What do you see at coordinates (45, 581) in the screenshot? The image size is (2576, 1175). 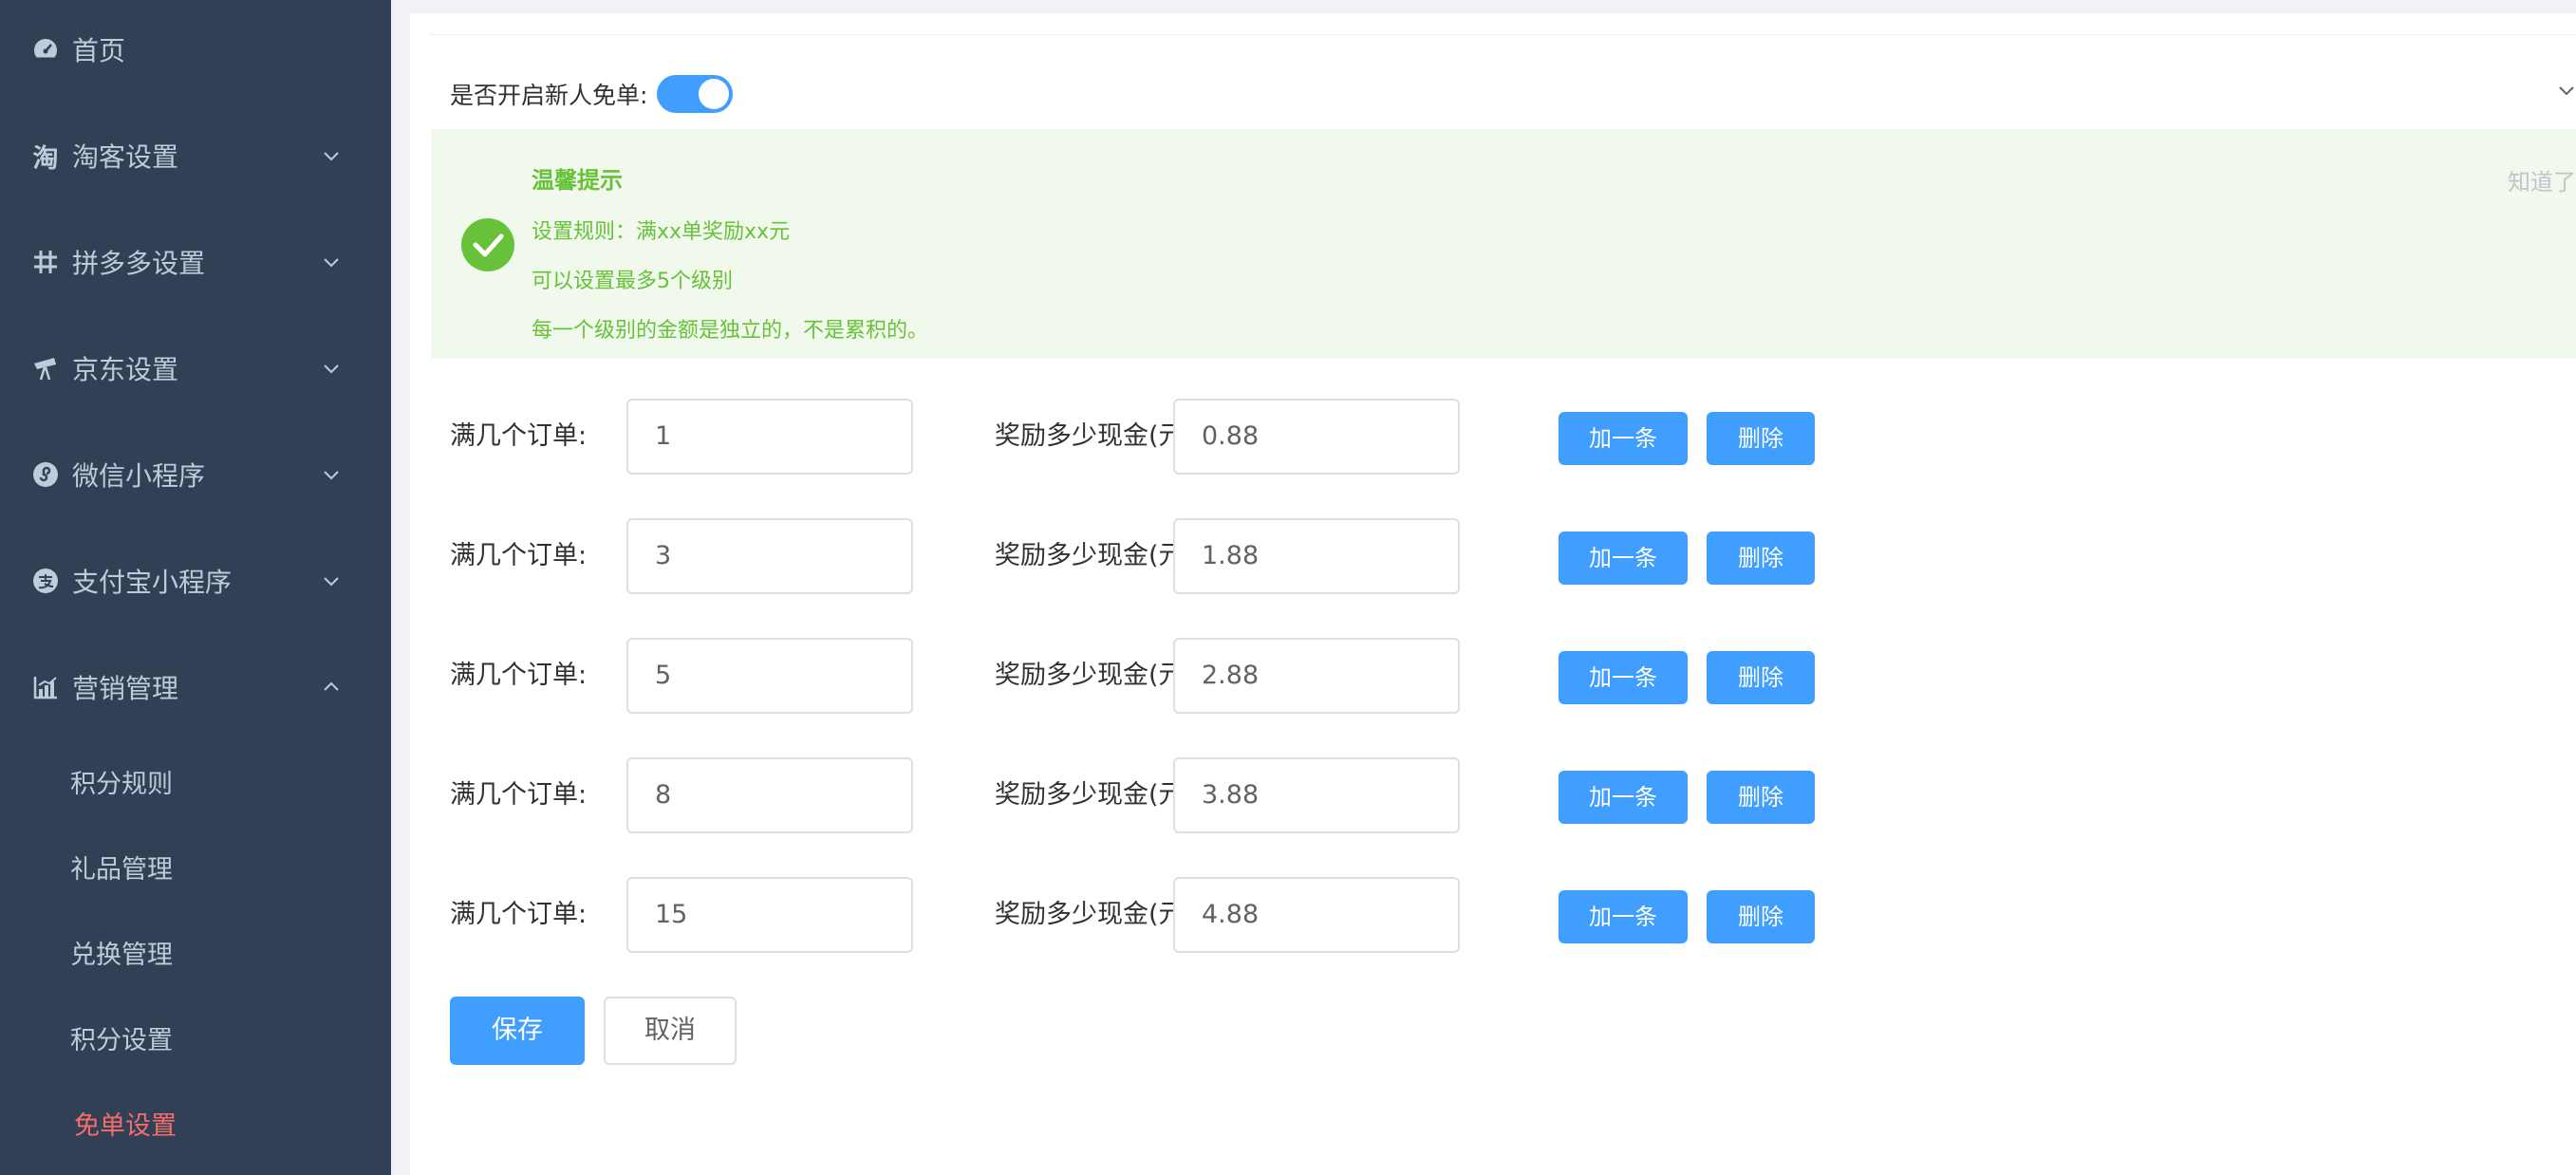 I see `alipay-icon` at bounding box center [45, 581].